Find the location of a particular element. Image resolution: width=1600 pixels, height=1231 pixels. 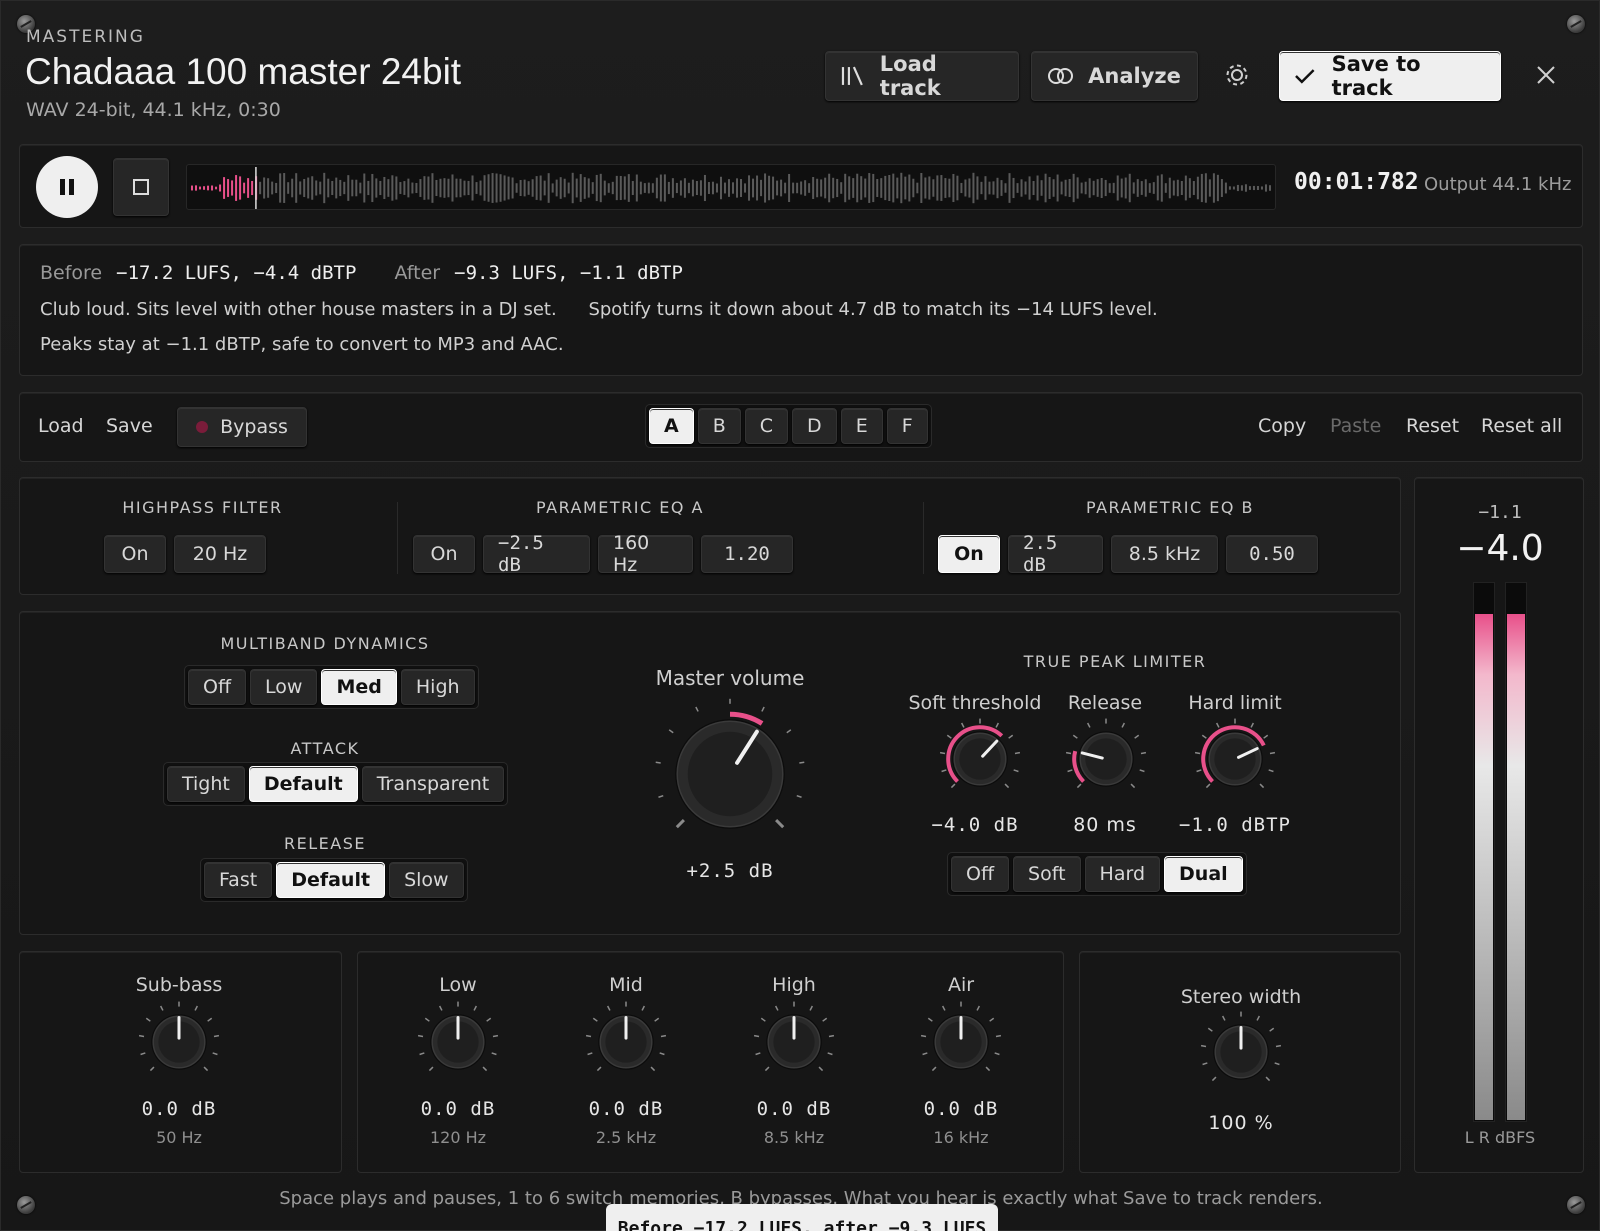

stereo-width-knob is located at coordinates (1241, 1054).